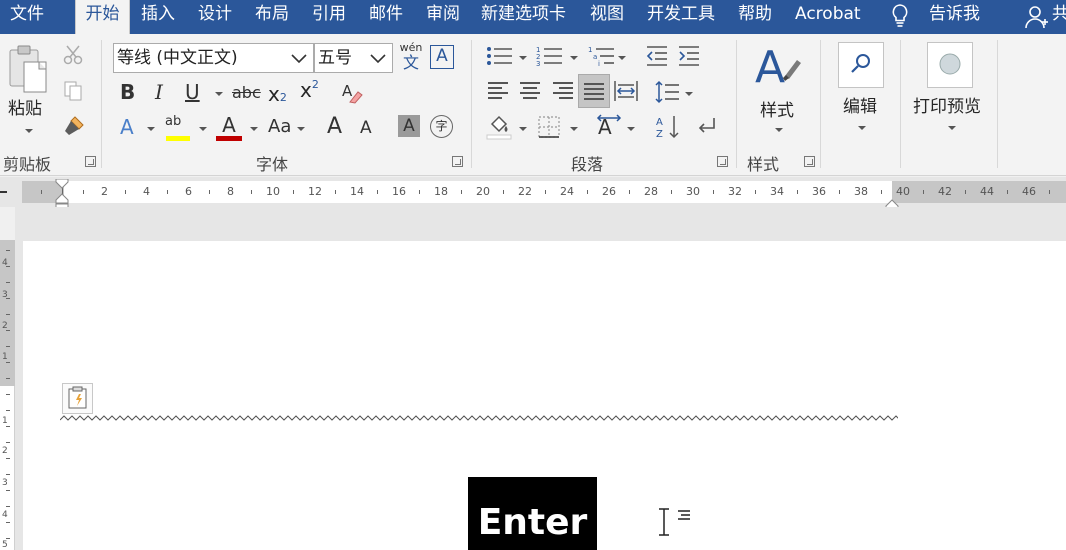 Image resolution: width=1066 pixels, height=550 pixels. I want to click on tab-mailings: 邮件, so click(386, 17).